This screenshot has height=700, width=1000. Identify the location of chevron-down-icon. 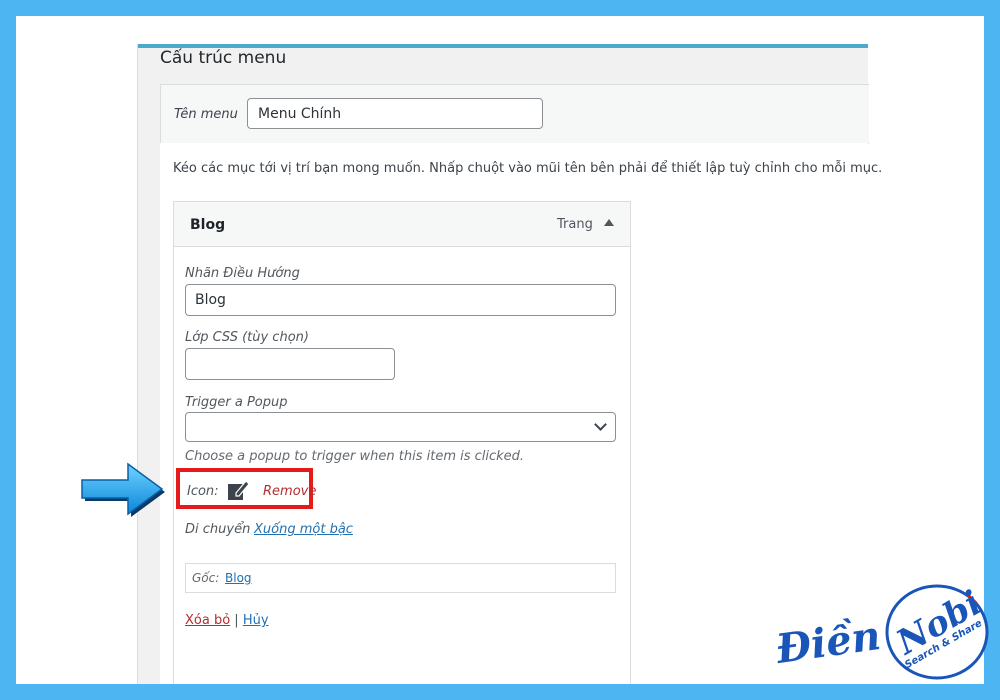
(600, 424).